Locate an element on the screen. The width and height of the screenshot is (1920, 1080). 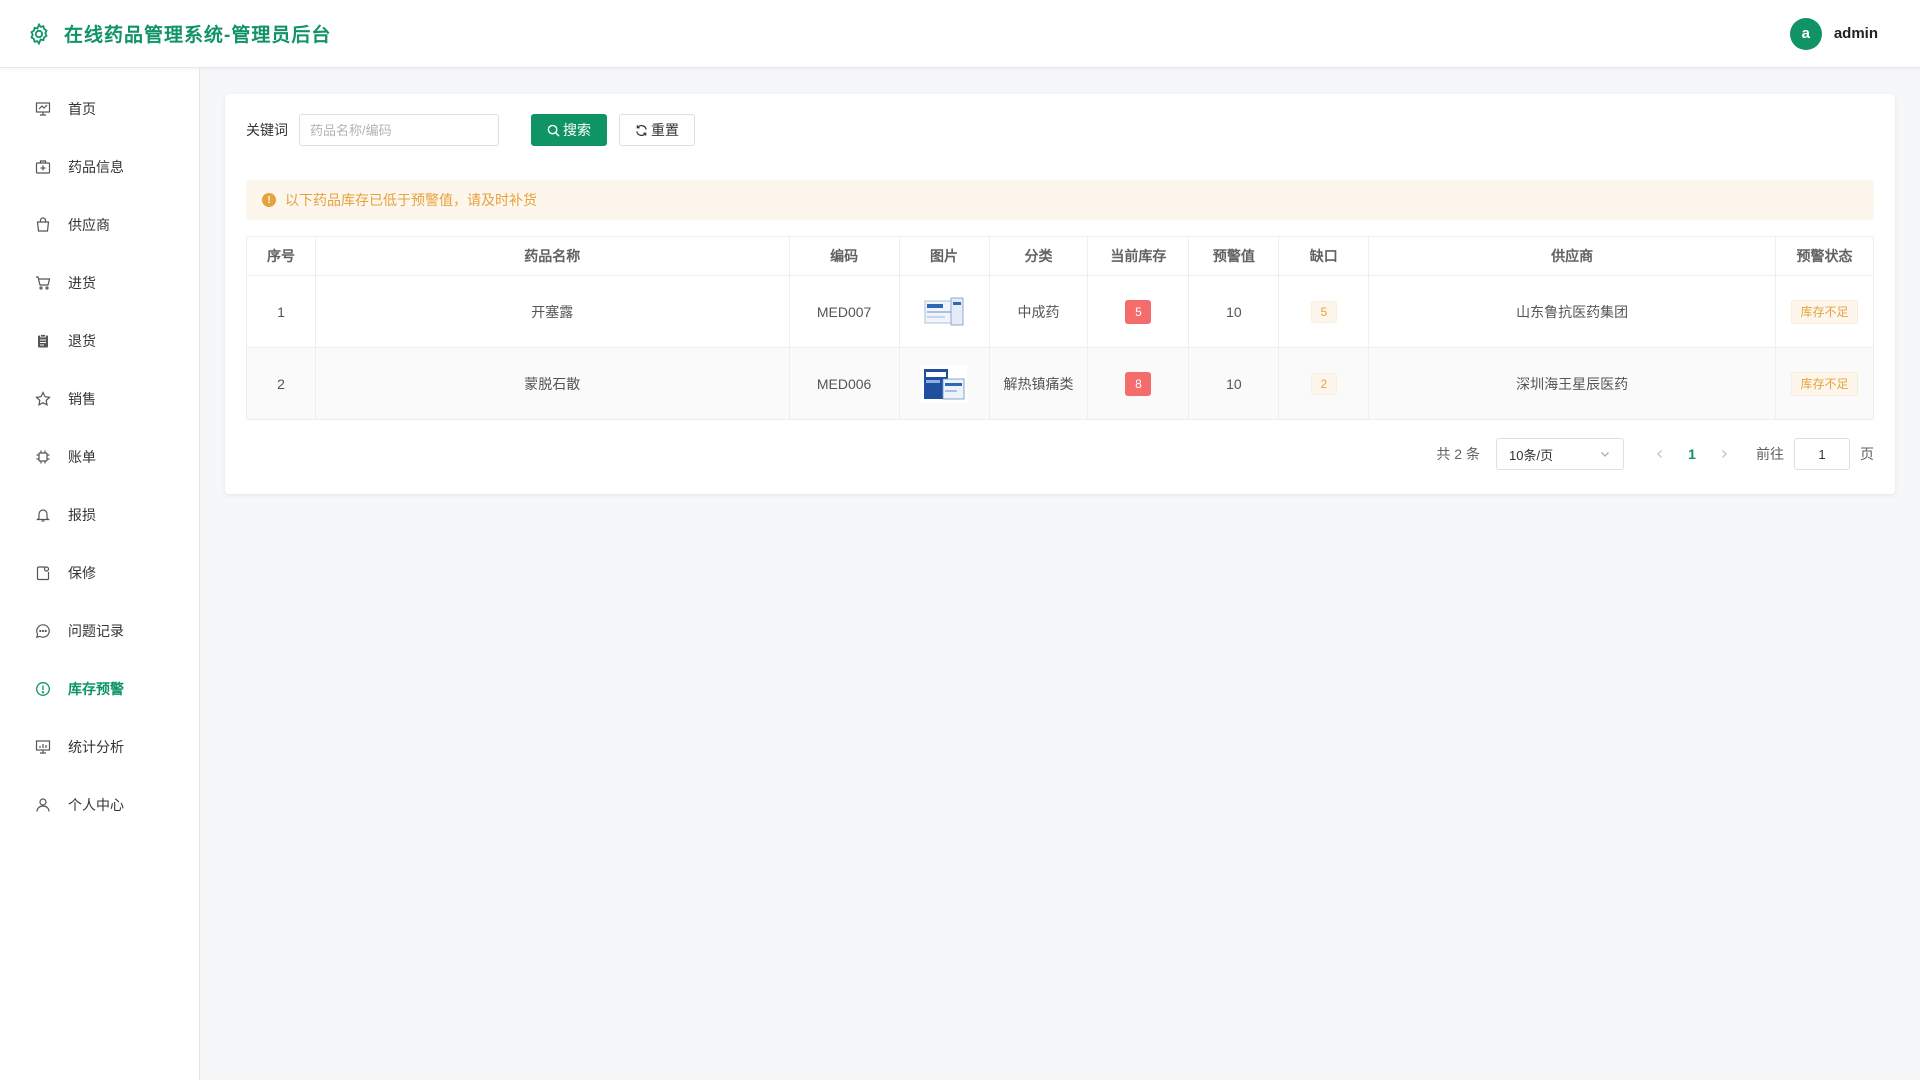
sidebar-item-home: 首页 is located at coordinates (99, 109).